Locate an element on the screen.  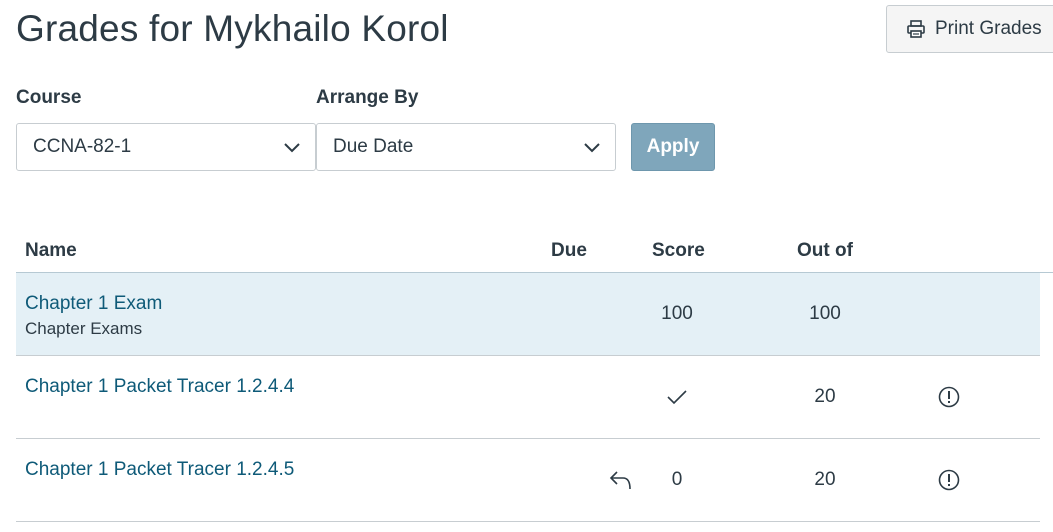
assignment-link: Chapter 1 Exam is located at coordinates (93, 304).